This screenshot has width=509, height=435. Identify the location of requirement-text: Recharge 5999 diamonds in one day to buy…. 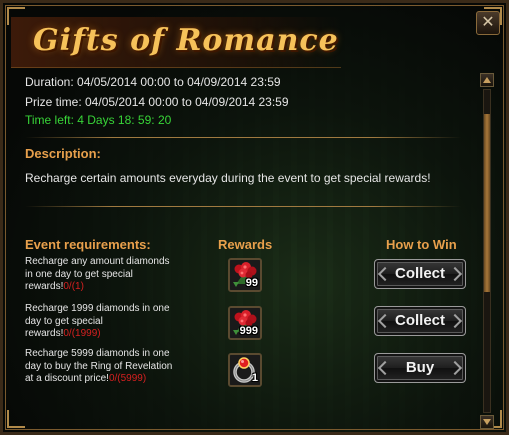
(100, 367).